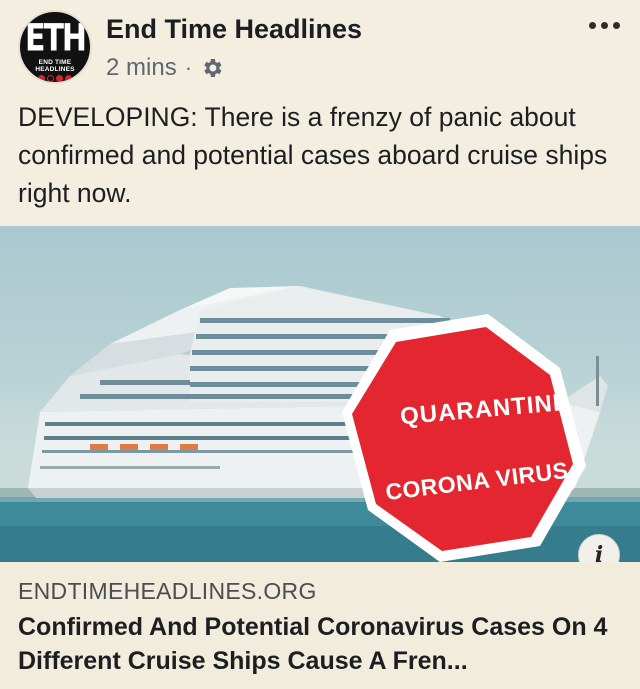 Image resolution: width=640 pixels, height=689 pixels. What do you see at coordinates (234, 29) in the screenshot?
I see `page-name-link: End Time Headlines` at bounding box center [234, 29].